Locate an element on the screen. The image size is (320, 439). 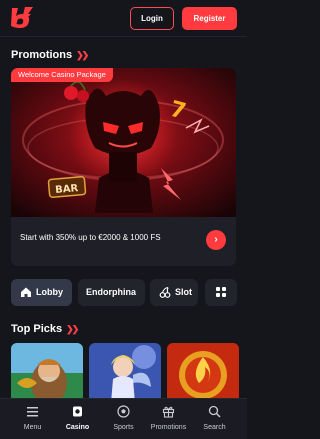
tab-endorphina-label: Endorphina is located at coordinates (111, 292).